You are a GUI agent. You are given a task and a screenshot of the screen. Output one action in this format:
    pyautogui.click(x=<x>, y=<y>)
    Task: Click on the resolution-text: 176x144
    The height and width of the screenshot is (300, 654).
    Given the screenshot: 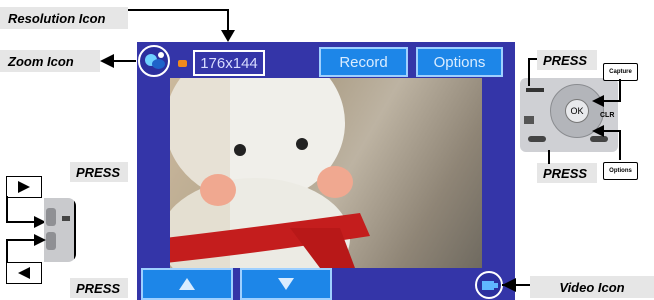 What is the action you would take?
    pyautogui.click(x=229, y=63)
    